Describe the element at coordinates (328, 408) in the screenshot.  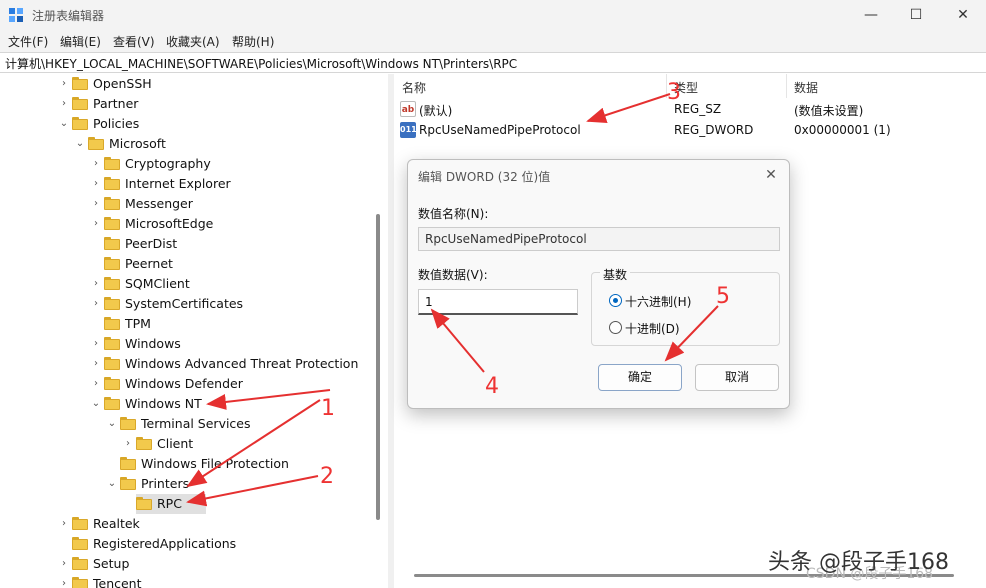
I see `annotation-1: 1` at that location.